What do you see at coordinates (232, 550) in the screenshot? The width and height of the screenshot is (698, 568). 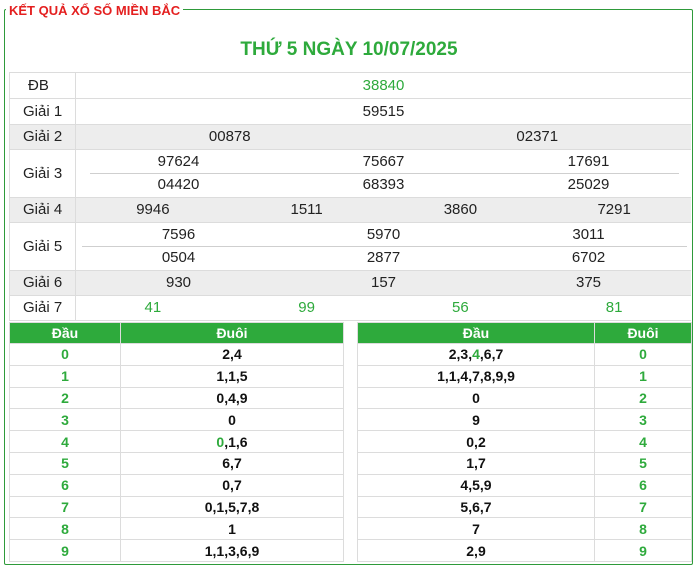 I see `digit-list: 1,1,3,6,9` at bounding box center [232, 550].